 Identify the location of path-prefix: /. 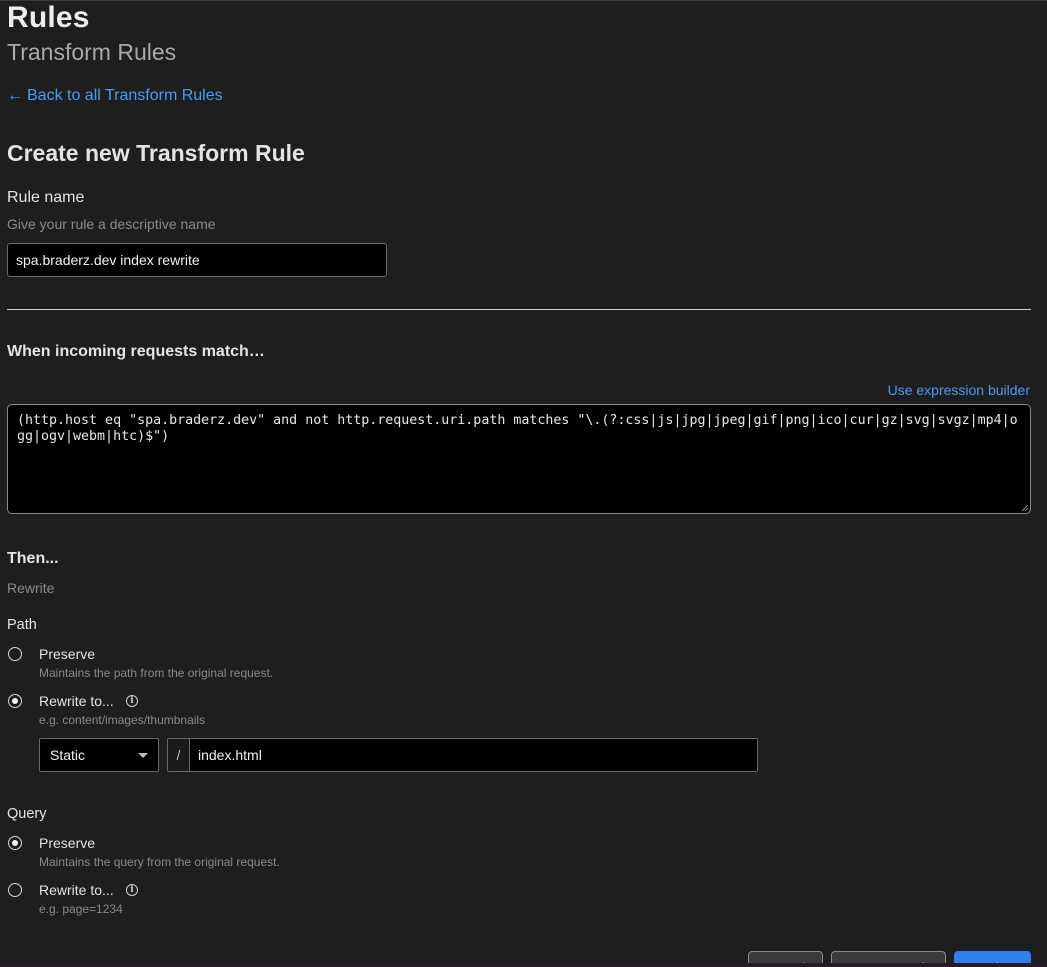
(179, 755).